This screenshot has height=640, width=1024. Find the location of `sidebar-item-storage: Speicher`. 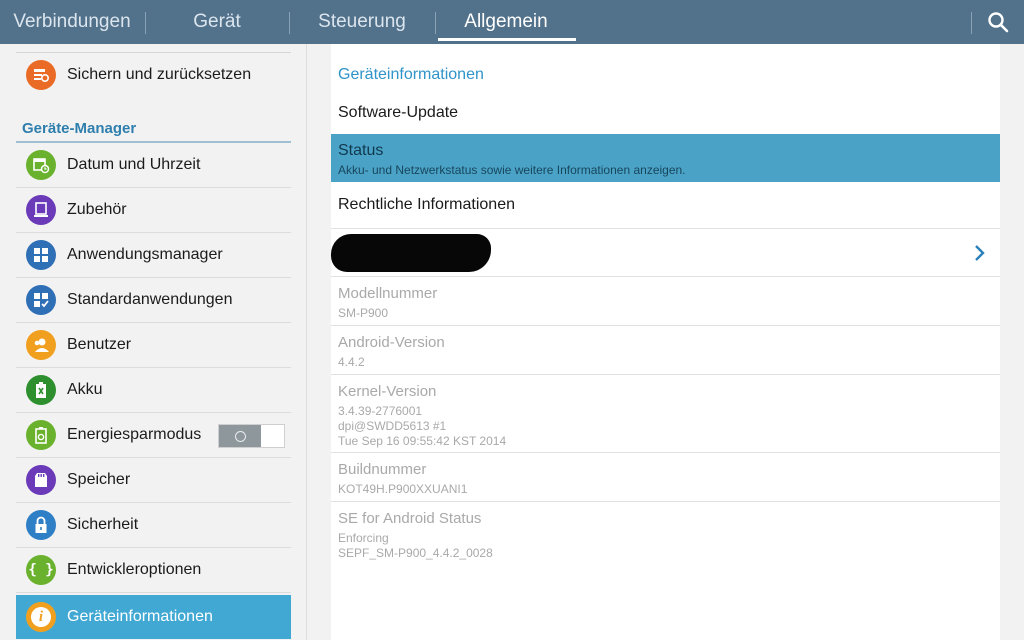

sidebar-item-storage: Speicher is located at coordinates (153, 480).